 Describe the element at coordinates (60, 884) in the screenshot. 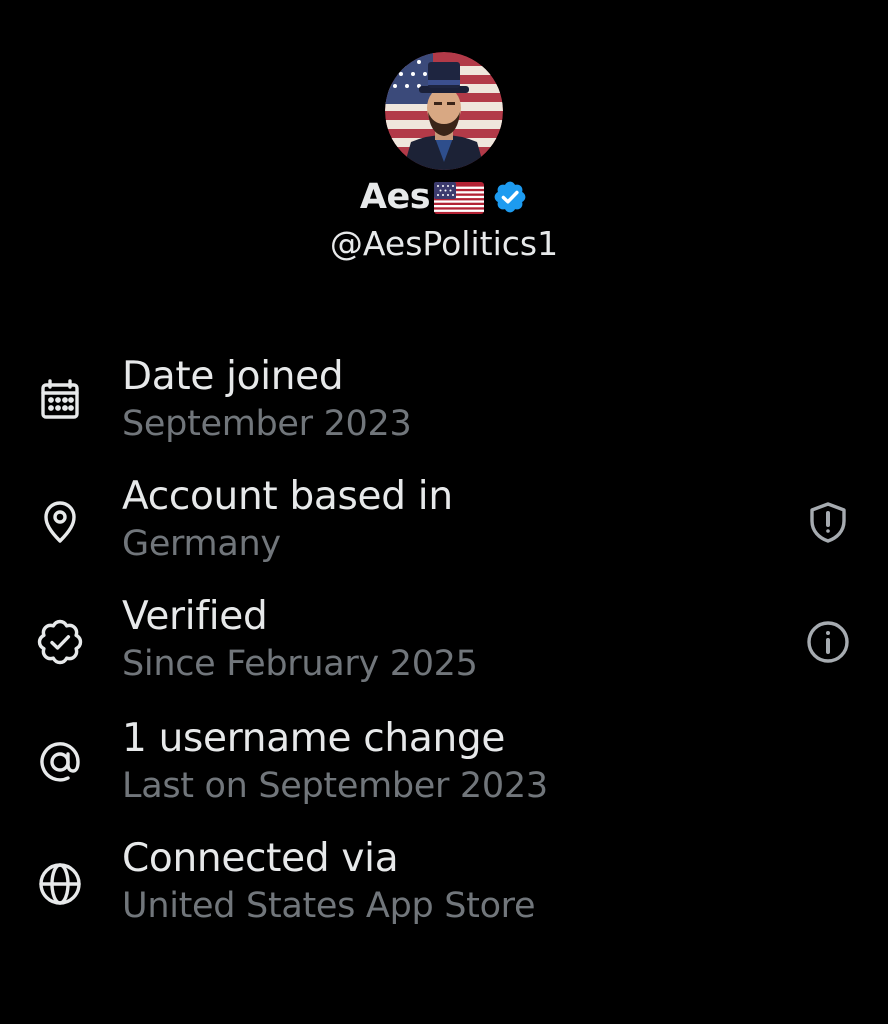

I see `globe-icon` at that location.